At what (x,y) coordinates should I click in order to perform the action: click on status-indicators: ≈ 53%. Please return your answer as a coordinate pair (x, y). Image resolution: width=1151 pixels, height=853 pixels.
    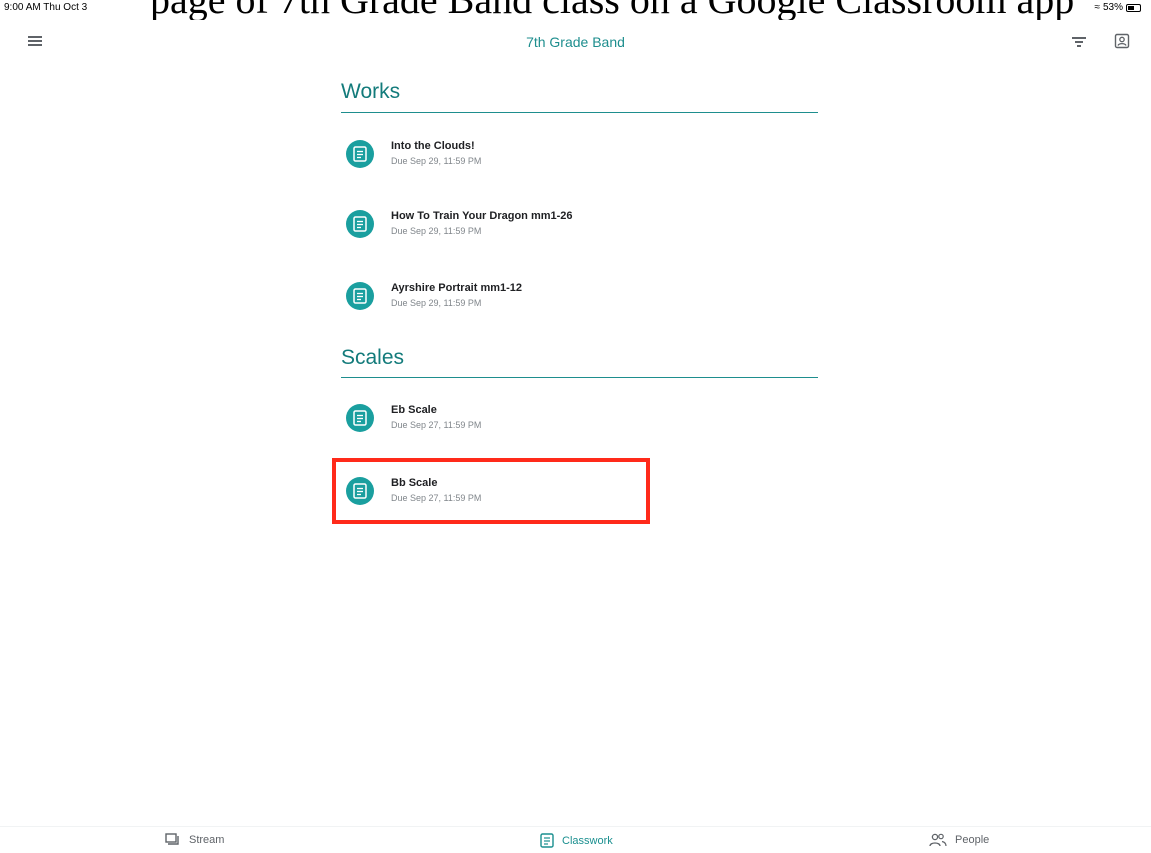
    Looking at the image, I should click on (1117, 7).